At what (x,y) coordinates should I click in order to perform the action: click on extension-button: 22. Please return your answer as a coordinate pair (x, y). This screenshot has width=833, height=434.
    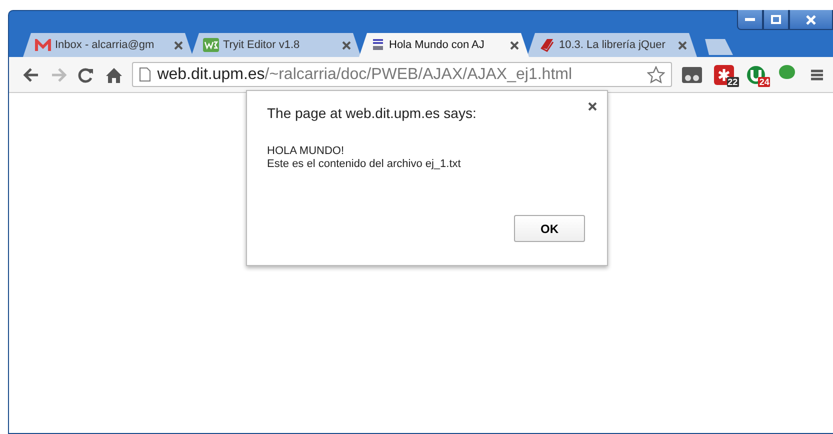
    Looking at the image, I should click on (724, 74).